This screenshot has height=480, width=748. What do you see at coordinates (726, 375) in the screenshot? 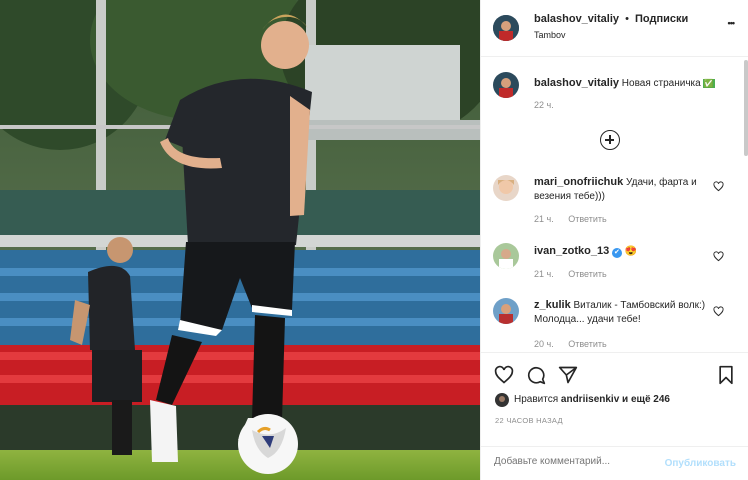
I see `save-bookmark-icon` at bounding box center [726, 375].